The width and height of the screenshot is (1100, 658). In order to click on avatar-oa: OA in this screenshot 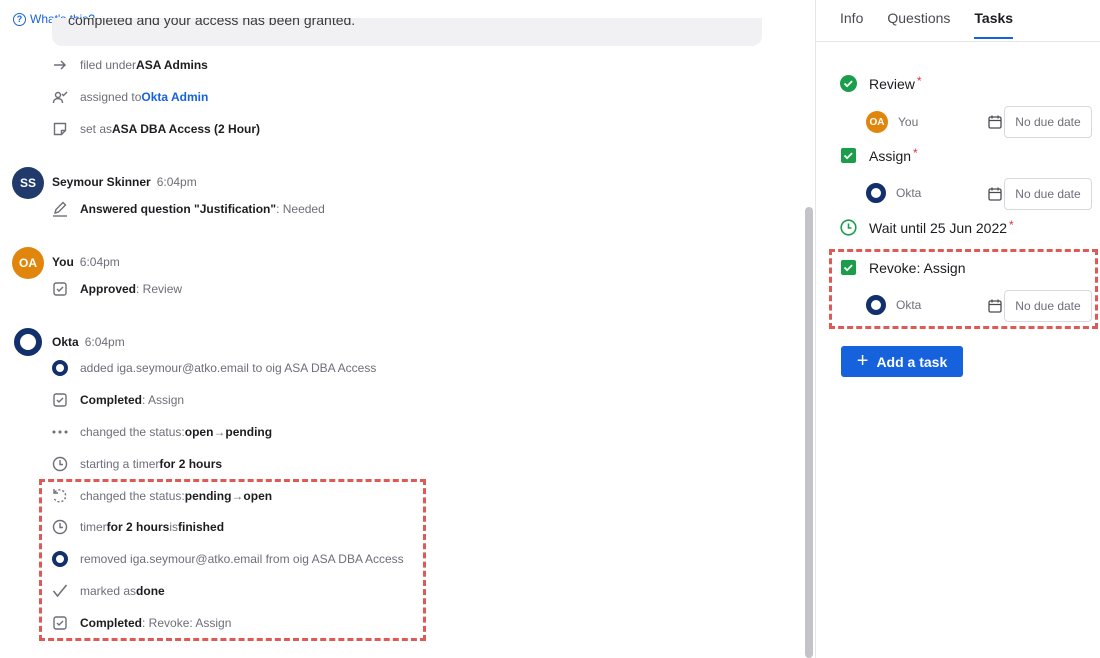, I will do `click(28, 263)`.